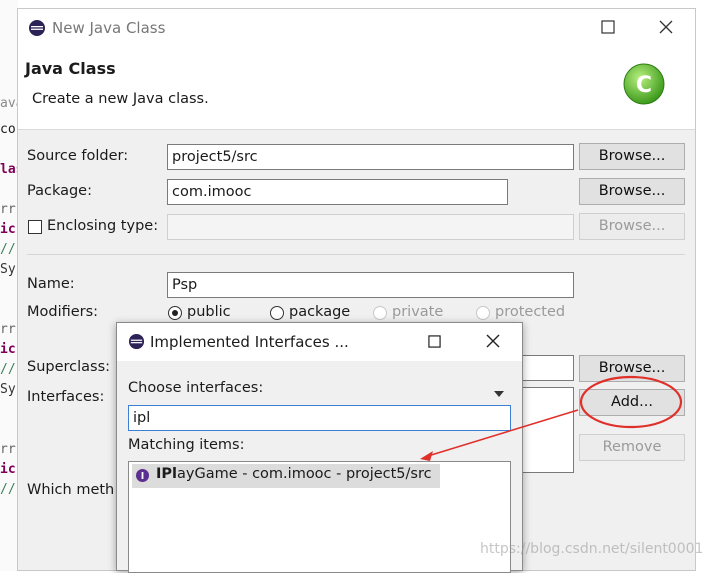  I want to click on annotation-overlay, so click(551, 418).